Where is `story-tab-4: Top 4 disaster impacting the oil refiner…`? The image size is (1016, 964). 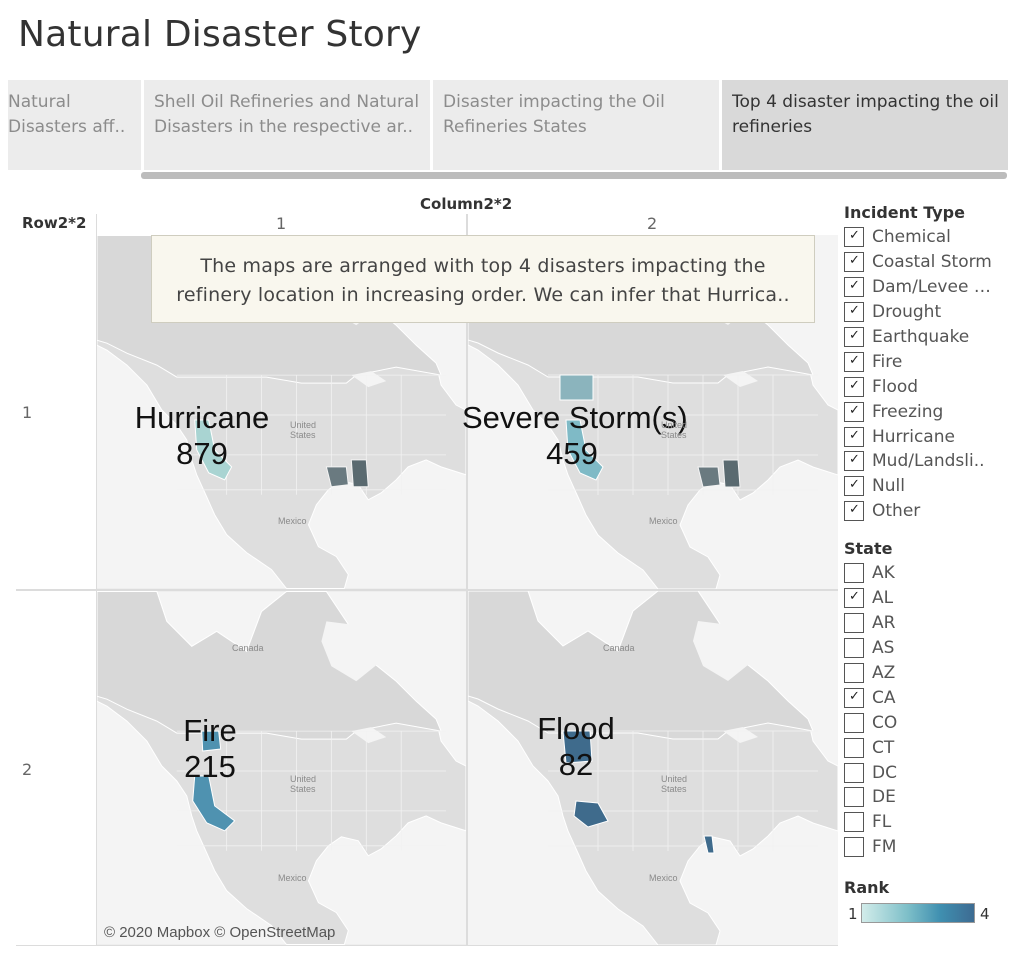
story-tab-4: Top 4 disaster impacting the oil refiner… is located at coordinates (865, 125).